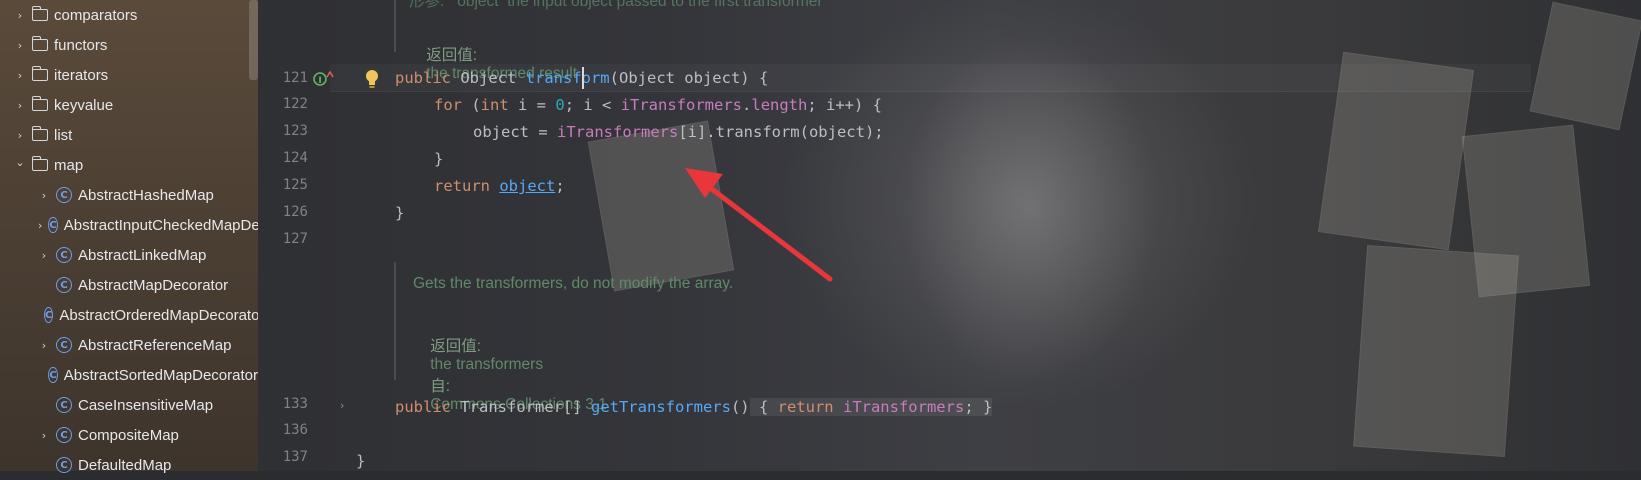 The height and width of the screenshot is (480, 1641). I want to click on annotation-arrow, so click(759, 225).